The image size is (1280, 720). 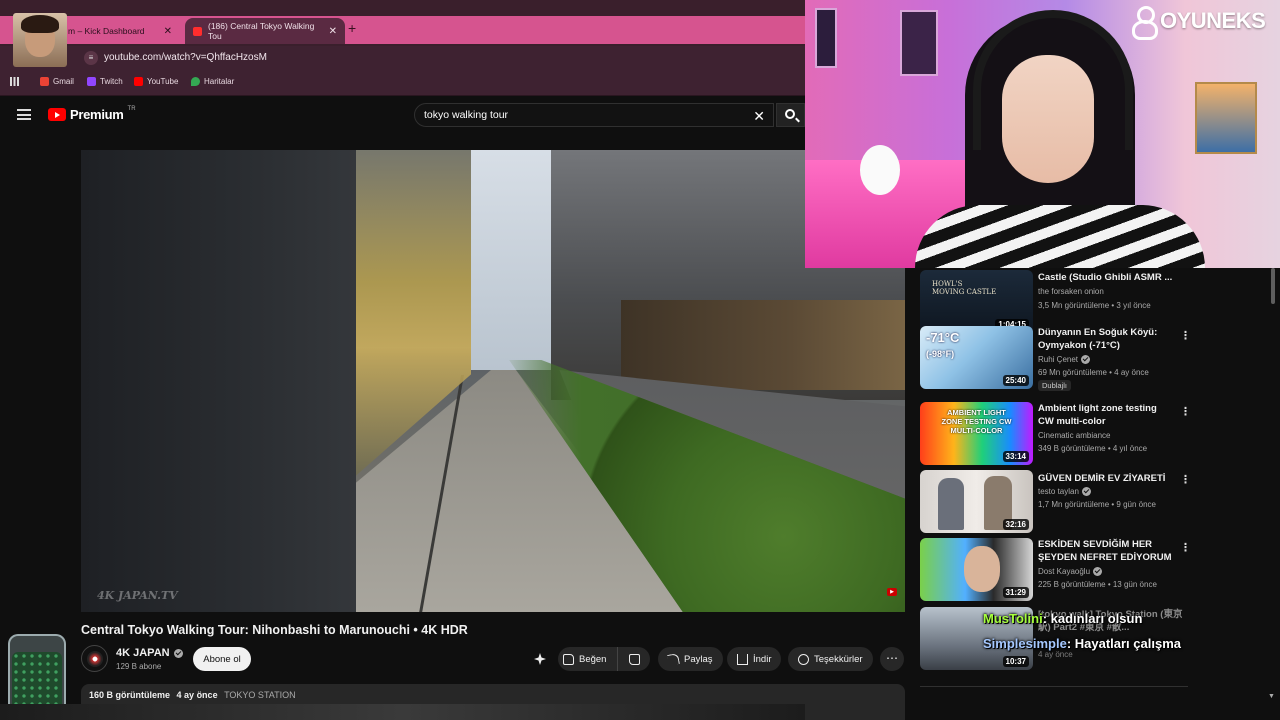 I want to click on video-thumbnail: HOWL'S MOVING CASTLE 1:04:15, so click(x=976, y=301).